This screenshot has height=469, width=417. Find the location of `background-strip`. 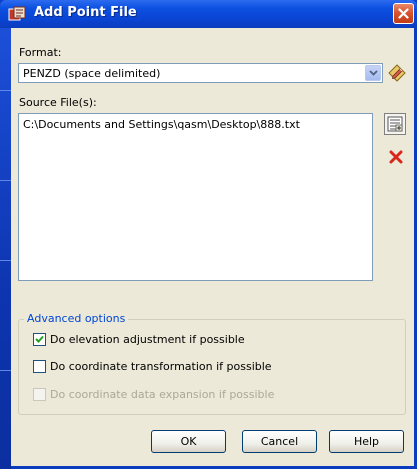

background-strip is located at coordinates (5, 248).